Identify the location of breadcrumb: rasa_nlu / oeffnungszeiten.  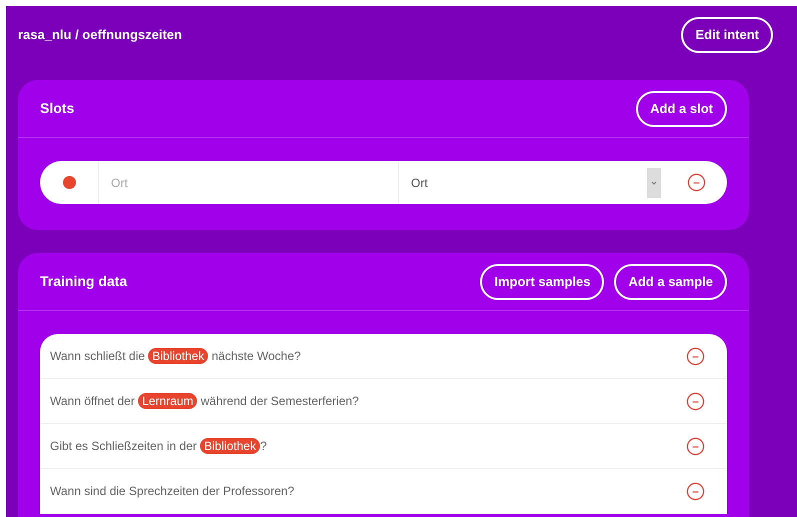
(100, 35).